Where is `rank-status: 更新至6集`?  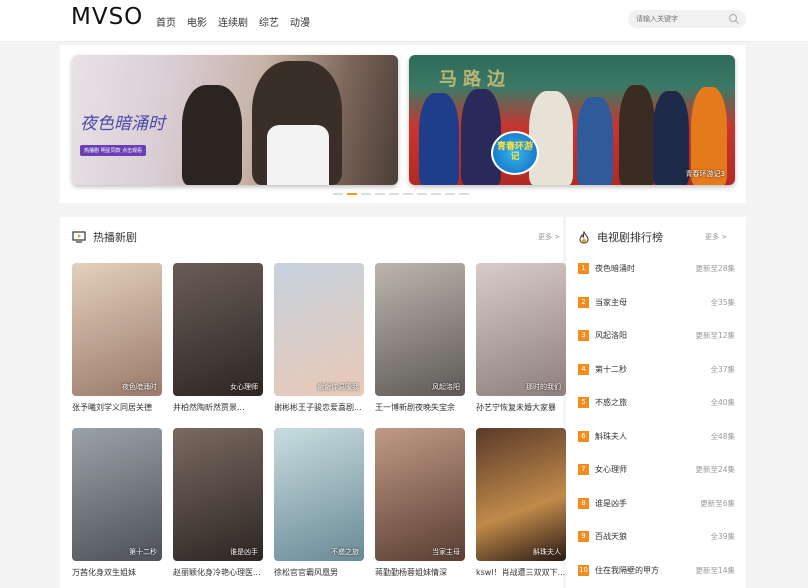 rank-status: 更新至6集 is located at coordinates (717, 503).